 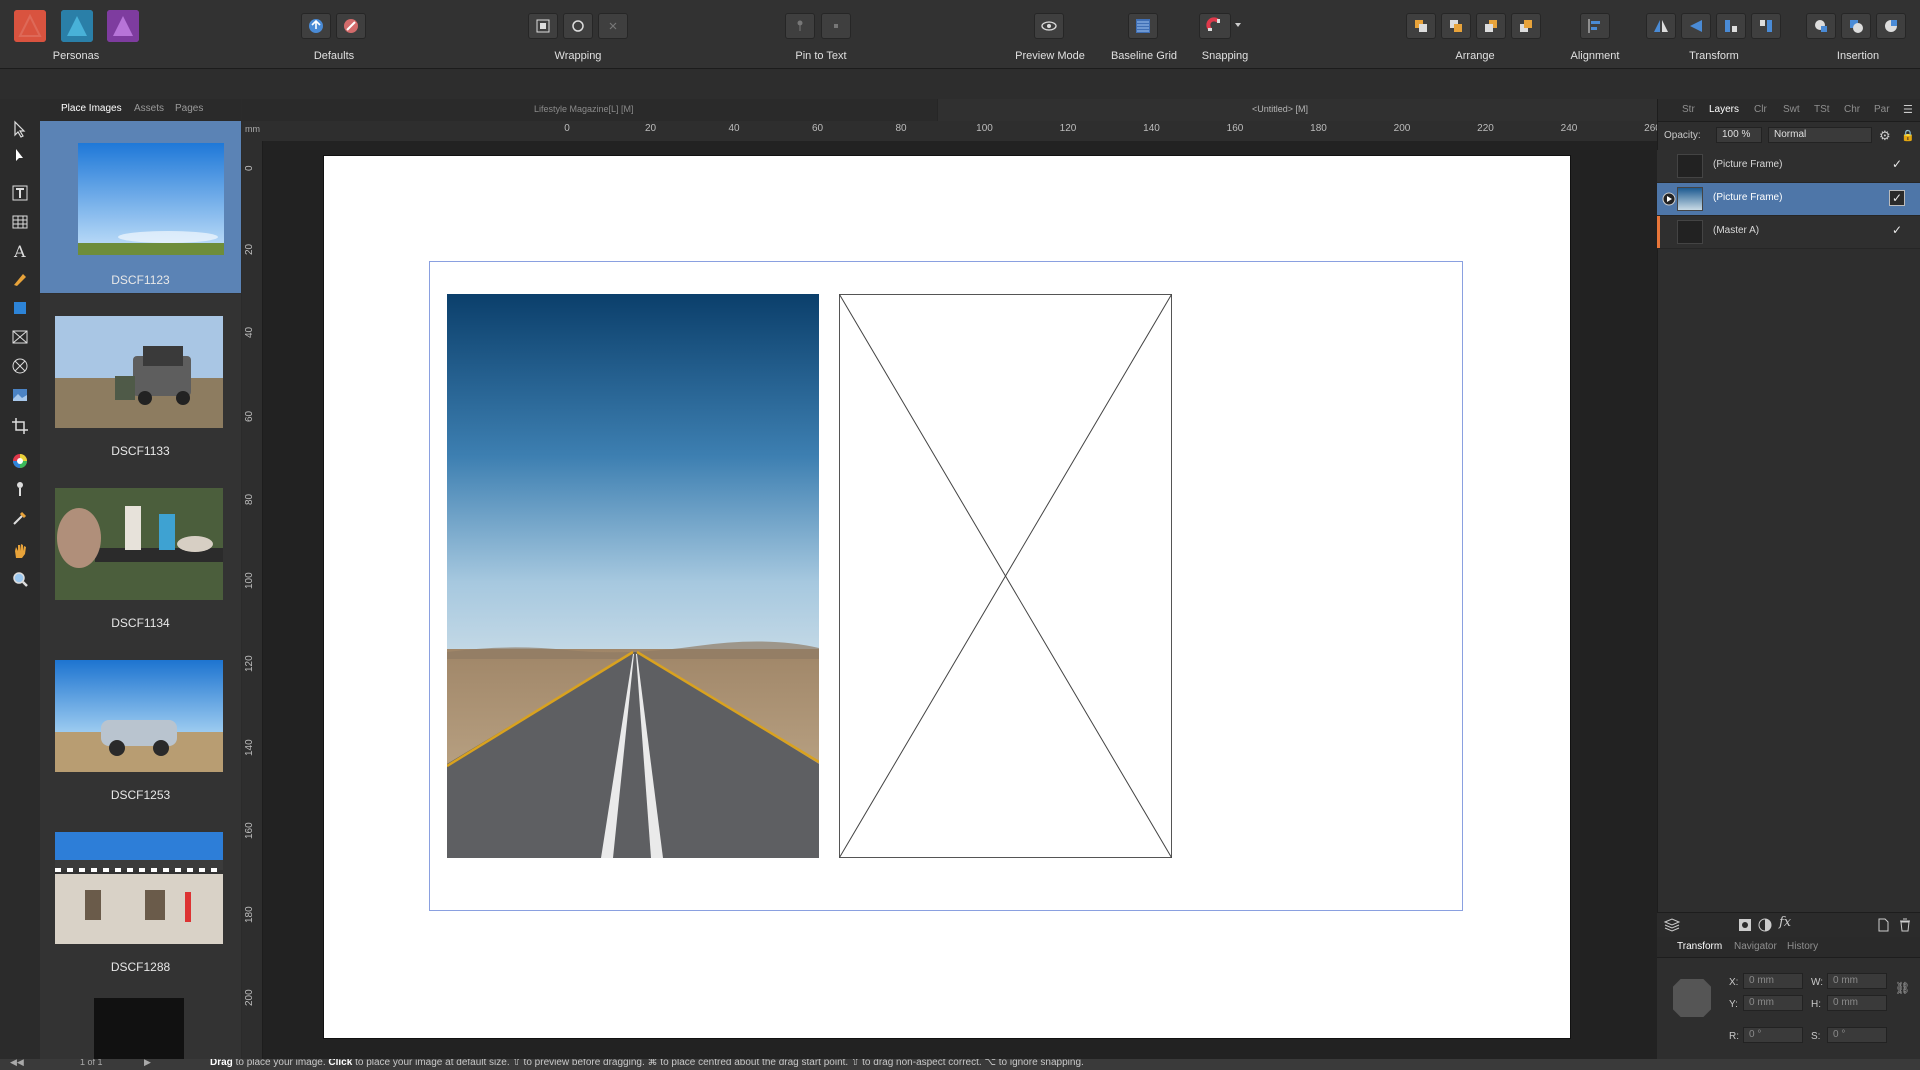 I want to click on layers-stack-icon, so click(x=1672, y=925).